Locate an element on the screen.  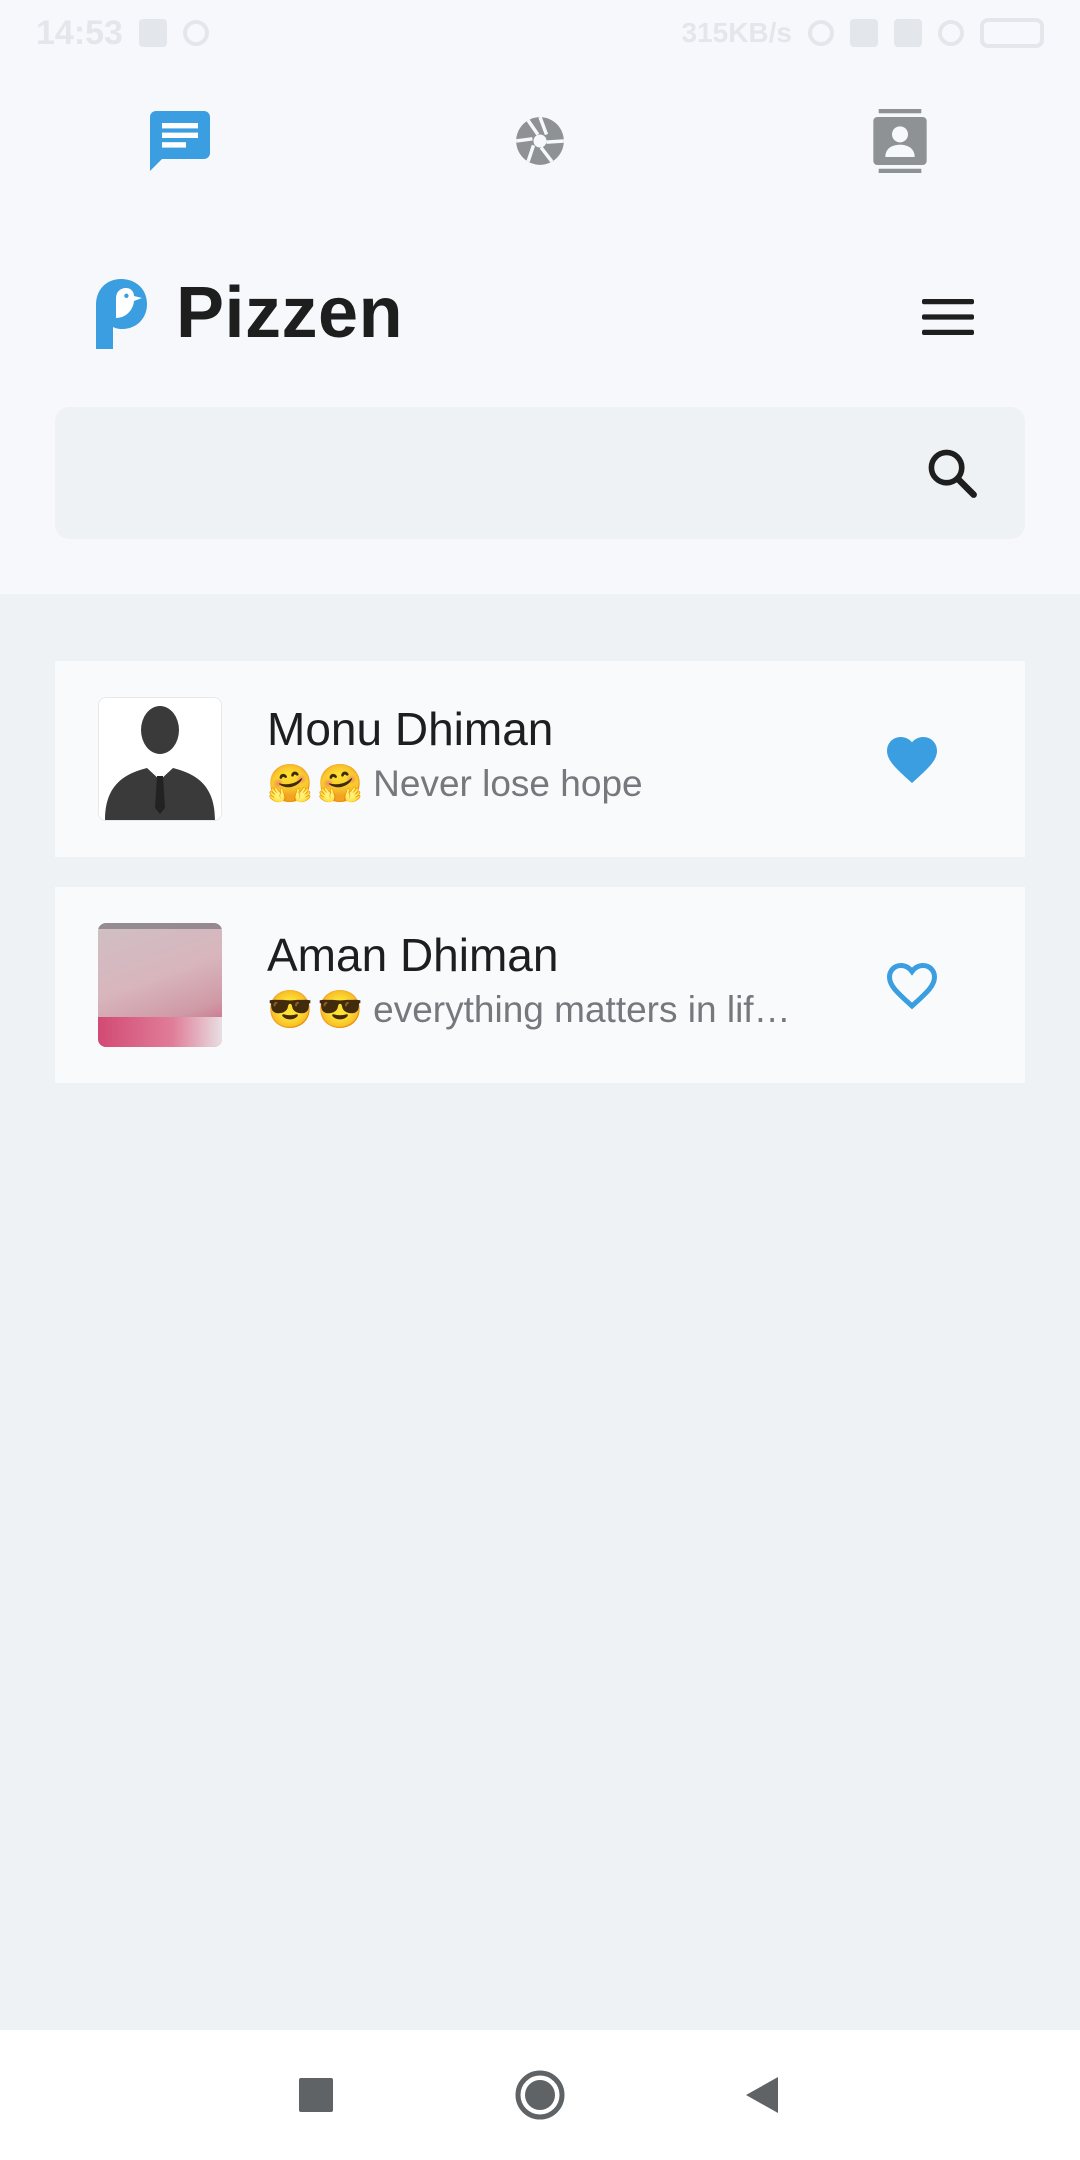
contact-status: 🤗 🤗 Never lose hope is located at coordinates (547, 784).